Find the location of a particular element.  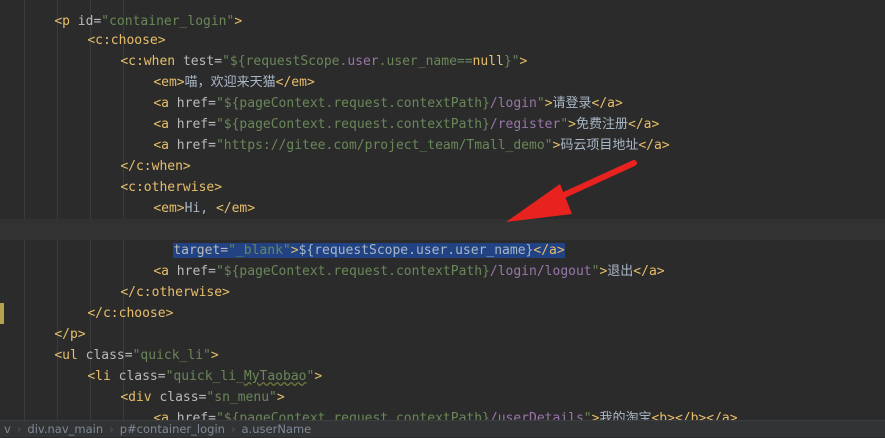

breadcrumb-item: a.userName is located at coordinates (277, 429).